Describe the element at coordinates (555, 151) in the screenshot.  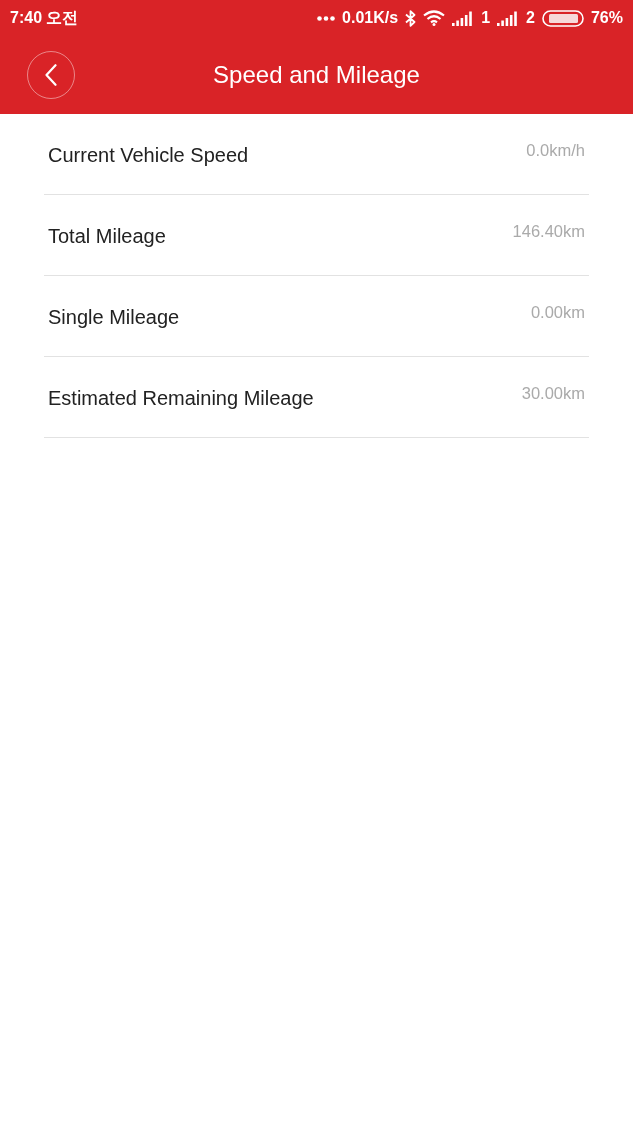
I see `row-value: 0.0km/h` at that location.